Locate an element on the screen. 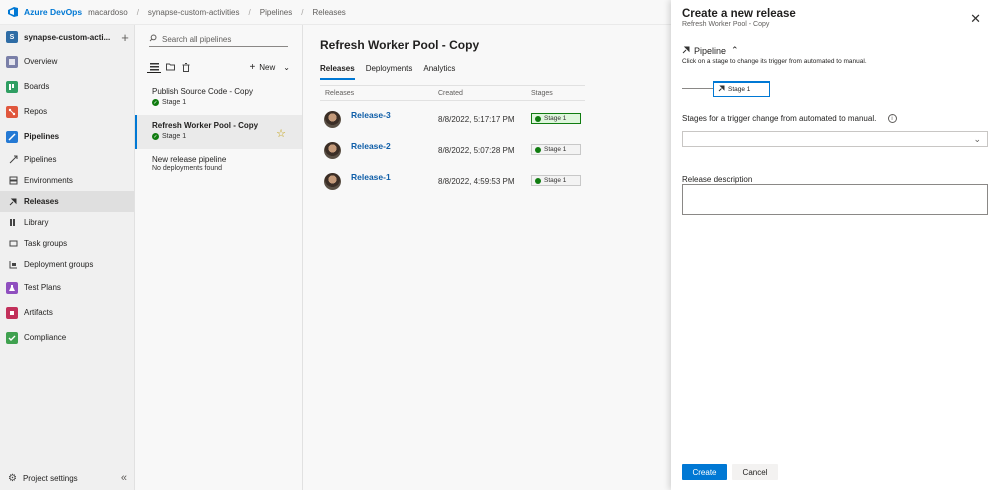 The width and height of the screenshot is (999, 490). nav-boards: Boards is located at coordinates (67, 86).